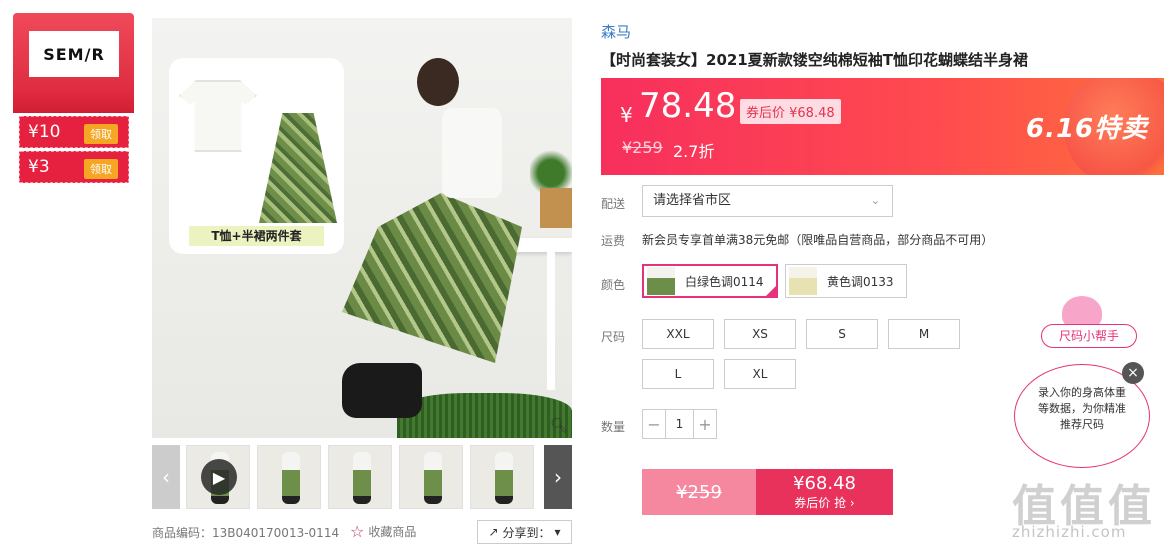 The width and height of the screenshot is (1164, 549). I want to click on original-price: ¥259, so click(642, 147).